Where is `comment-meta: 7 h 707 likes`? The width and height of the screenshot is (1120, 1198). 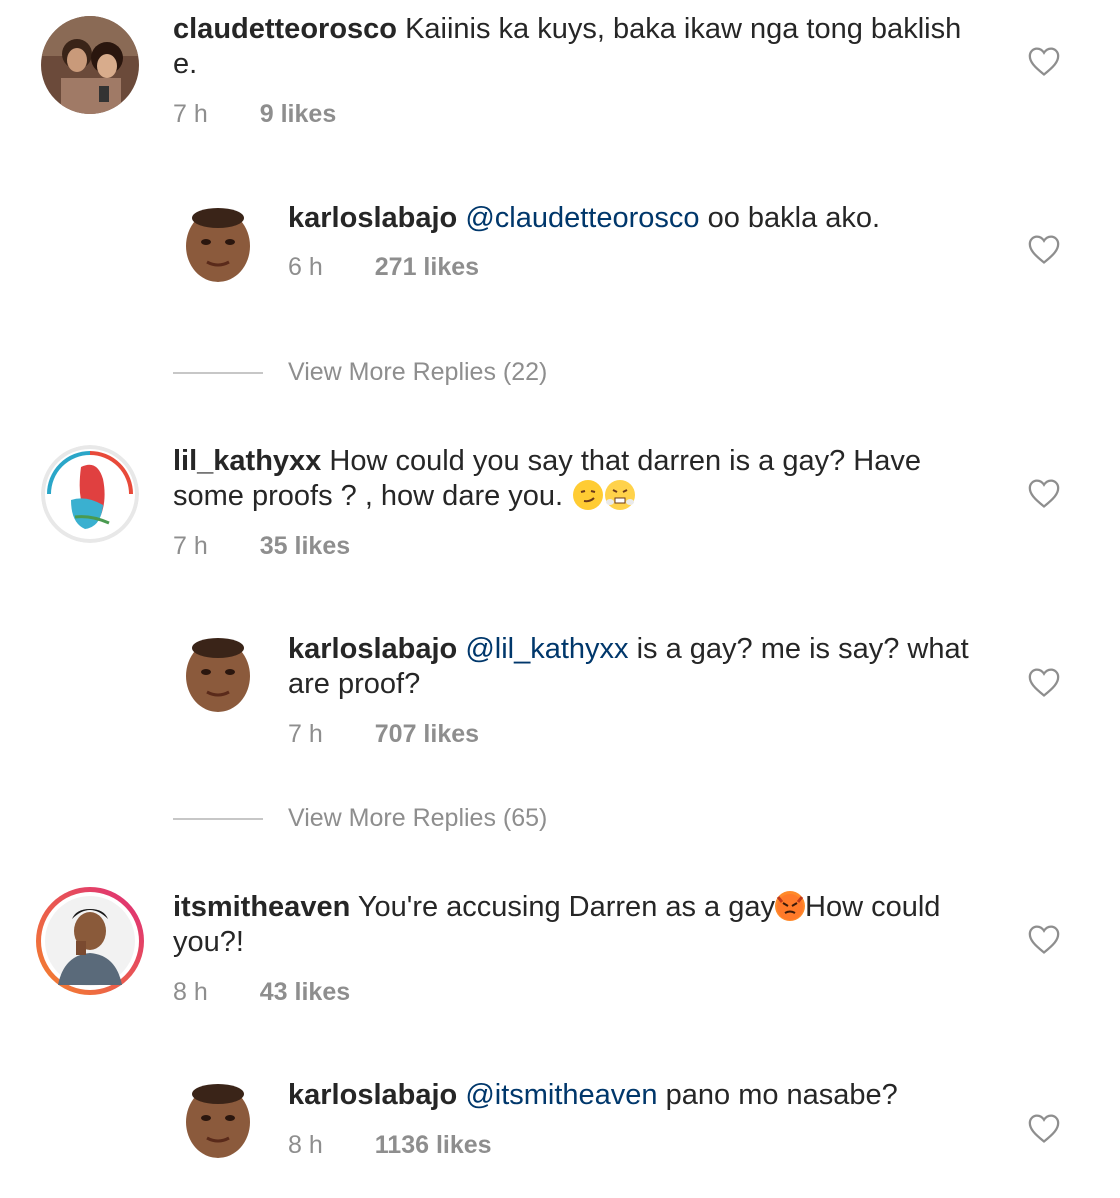 comment-meta: 7 h 707 likes is located at coordinates (383, 734).